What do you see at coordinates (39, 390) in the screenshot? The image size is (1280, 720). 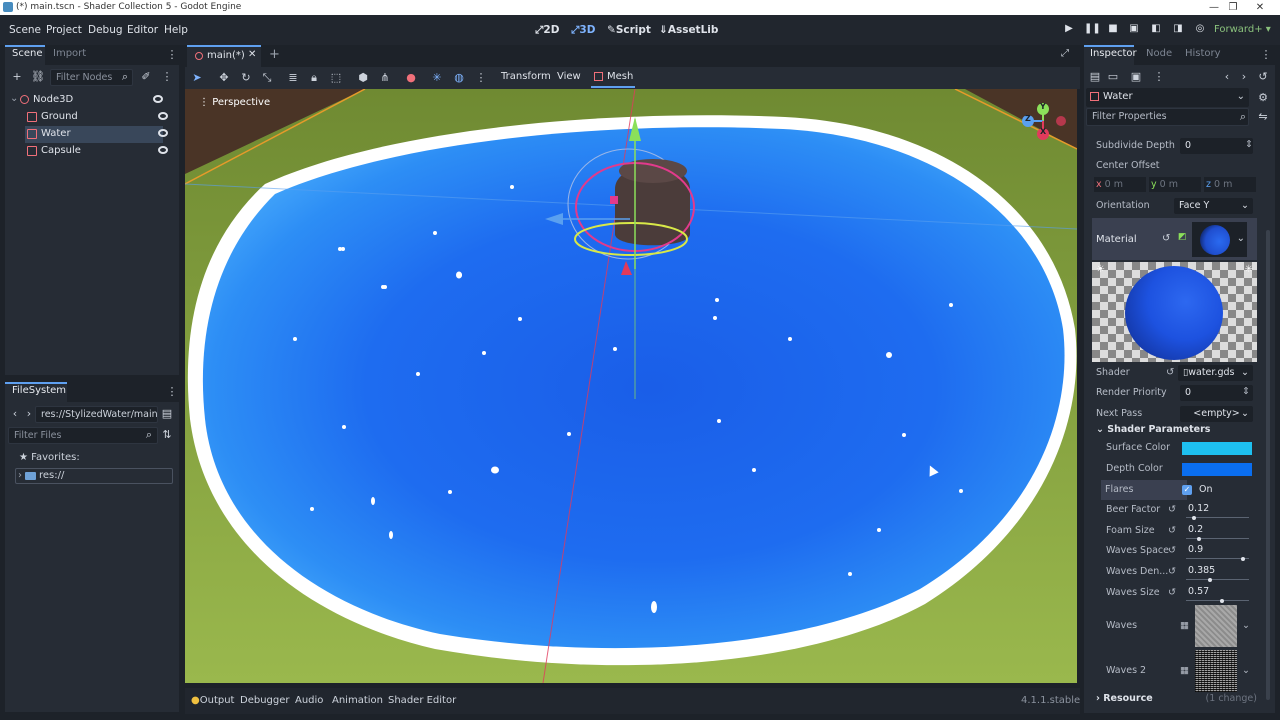 I see `tab-filesystem: FileSystem` at bounding box center [39, 390].